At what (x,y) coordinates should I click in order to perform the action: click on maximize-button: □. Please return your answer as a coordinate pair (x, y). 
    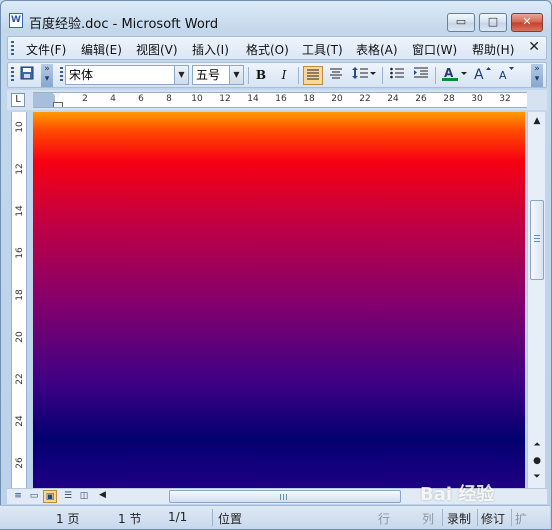
    Looking at the image, I should click on (493, 22).